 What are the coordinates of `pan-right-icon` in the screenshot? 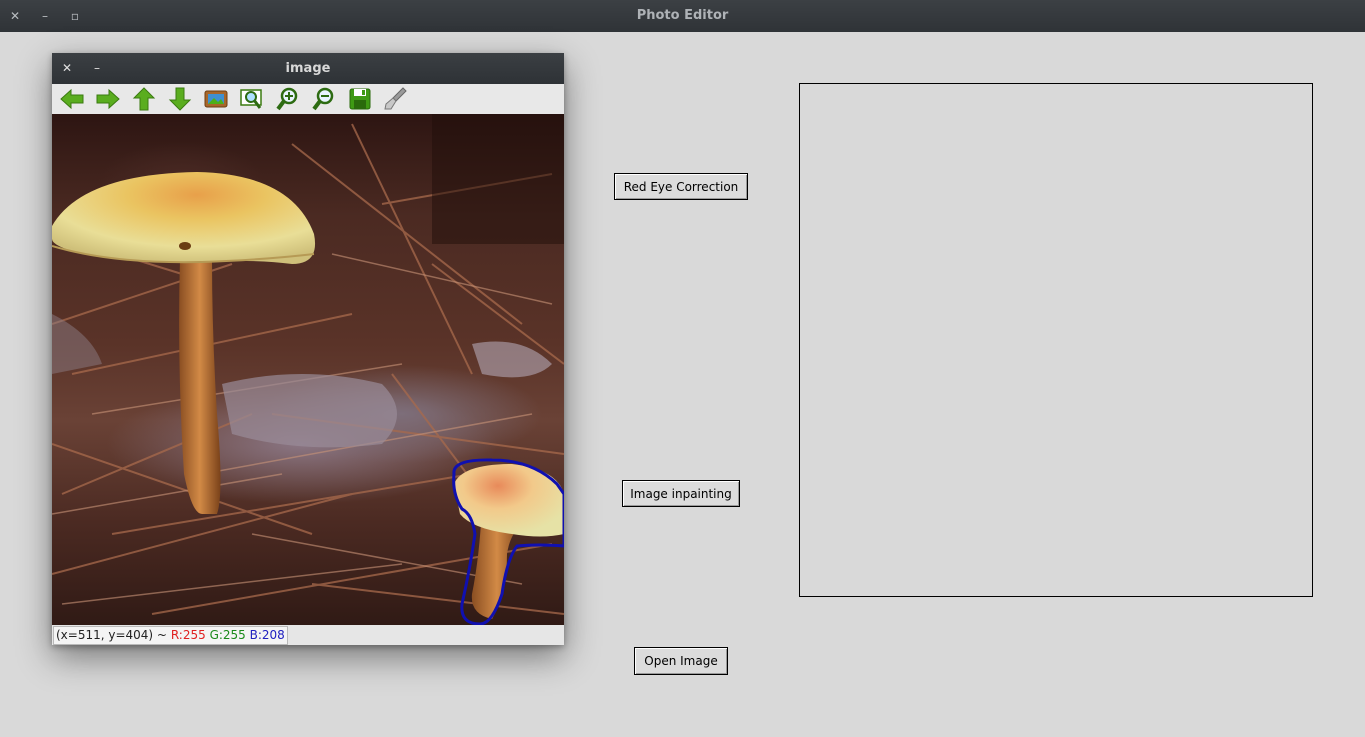 It's located at (108, 99).